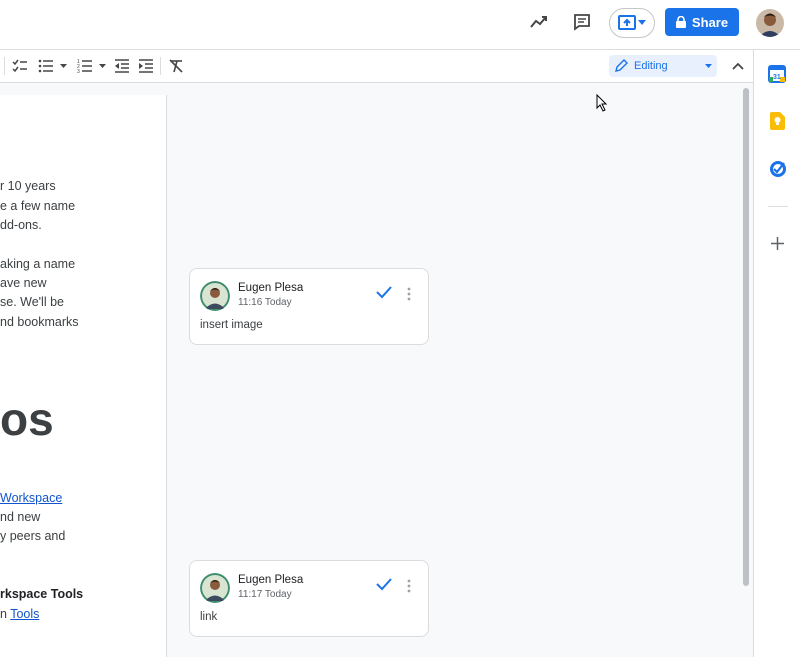 This screenshot has height=657, width=800. Describe the element at coordinates (39, 322) in the screenshot. I see `doc-text-line: nd bookmarks` at that location.